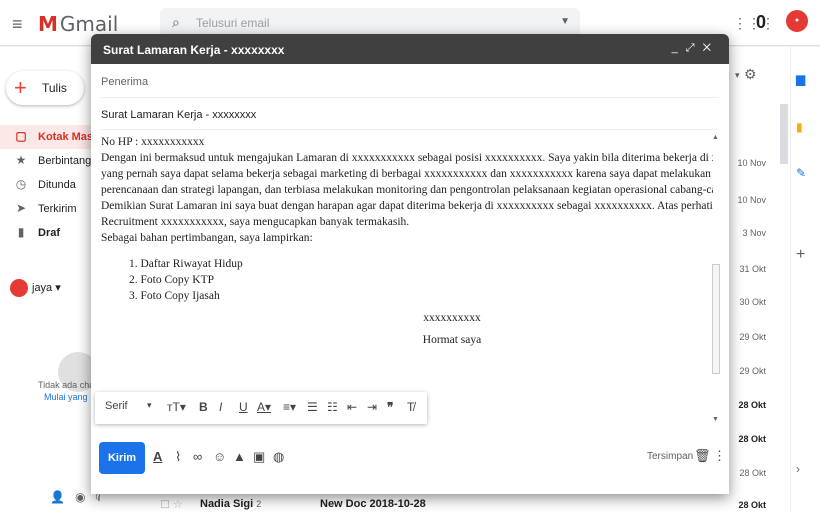  What do you see at coordinates (410, 459) in the screenshot?
I see `compose-footer: Kirim A ⌇ ∞ ☺ ▲ ▣ ◍ Tersimpan 🗑 ⋮` at bounding box center [410, 459].